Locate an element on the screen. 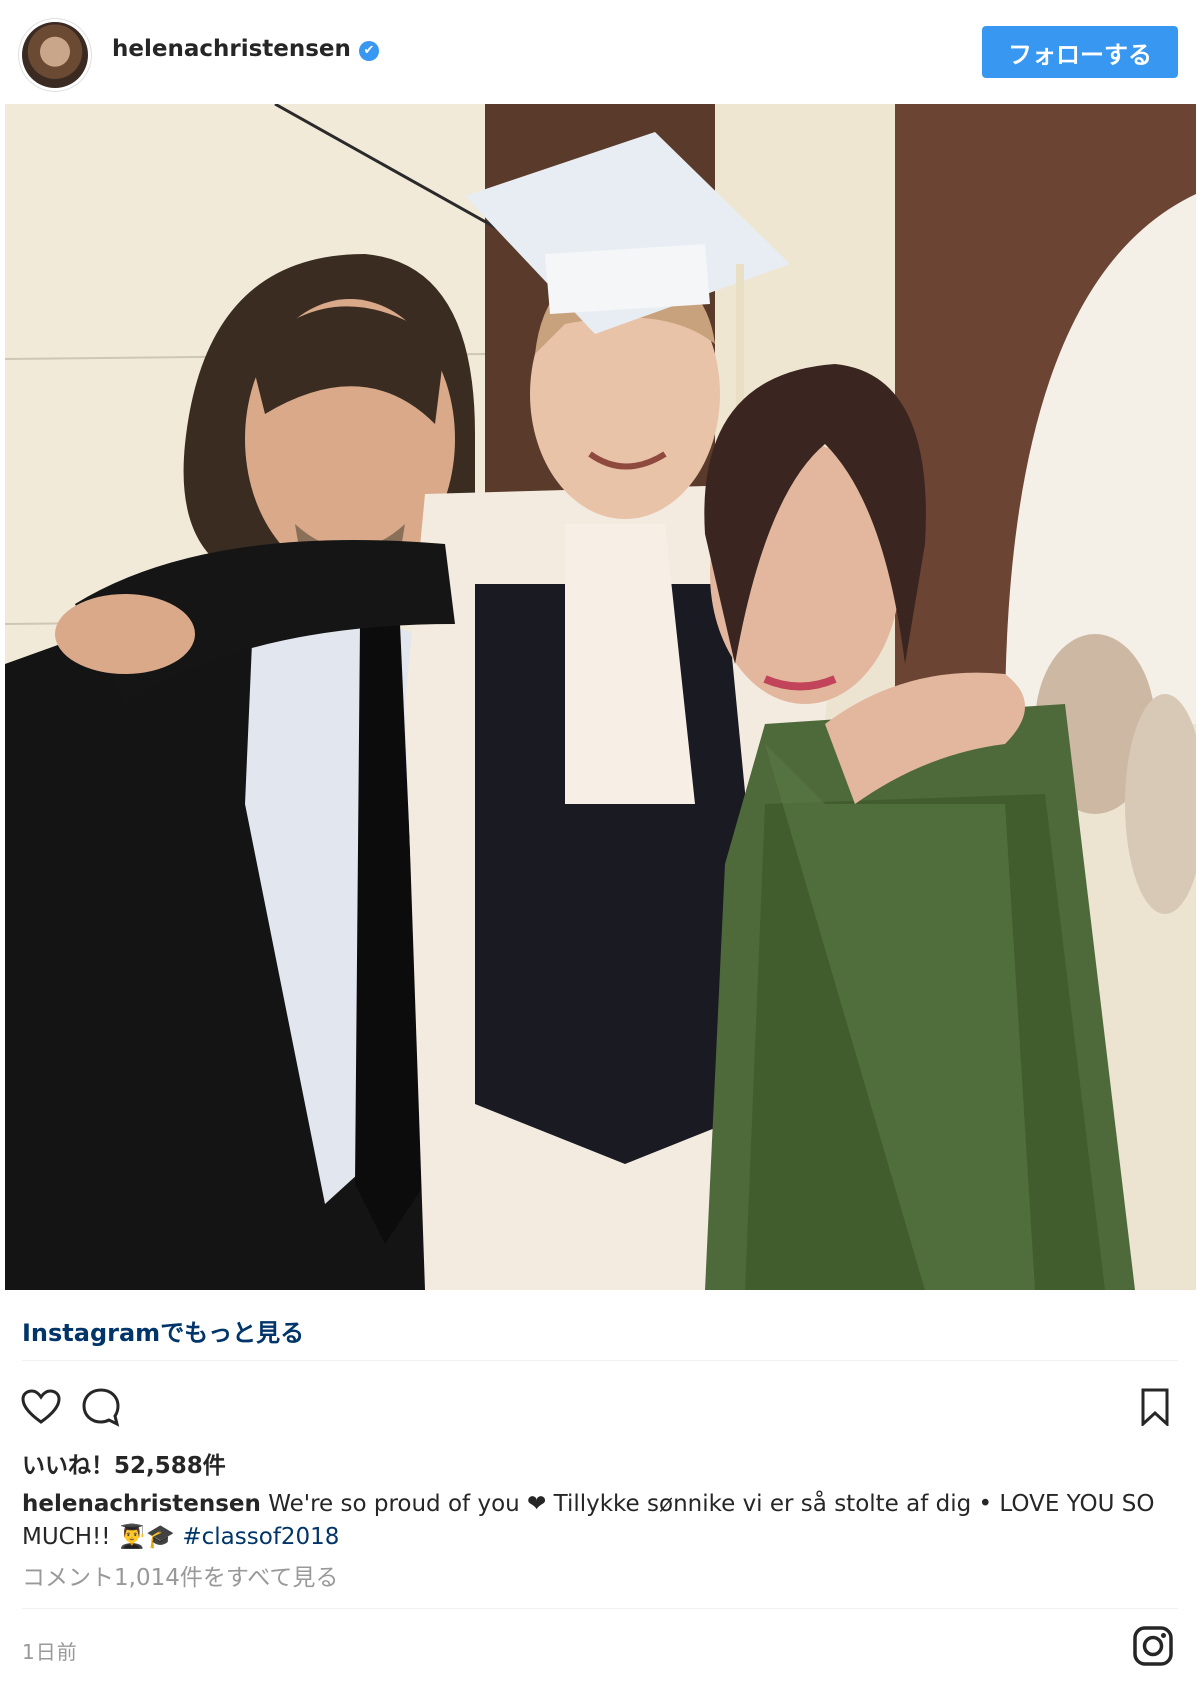  view-all-comments-link: コメント1,014件をすべて見る is located at coordinates (180, 1575).